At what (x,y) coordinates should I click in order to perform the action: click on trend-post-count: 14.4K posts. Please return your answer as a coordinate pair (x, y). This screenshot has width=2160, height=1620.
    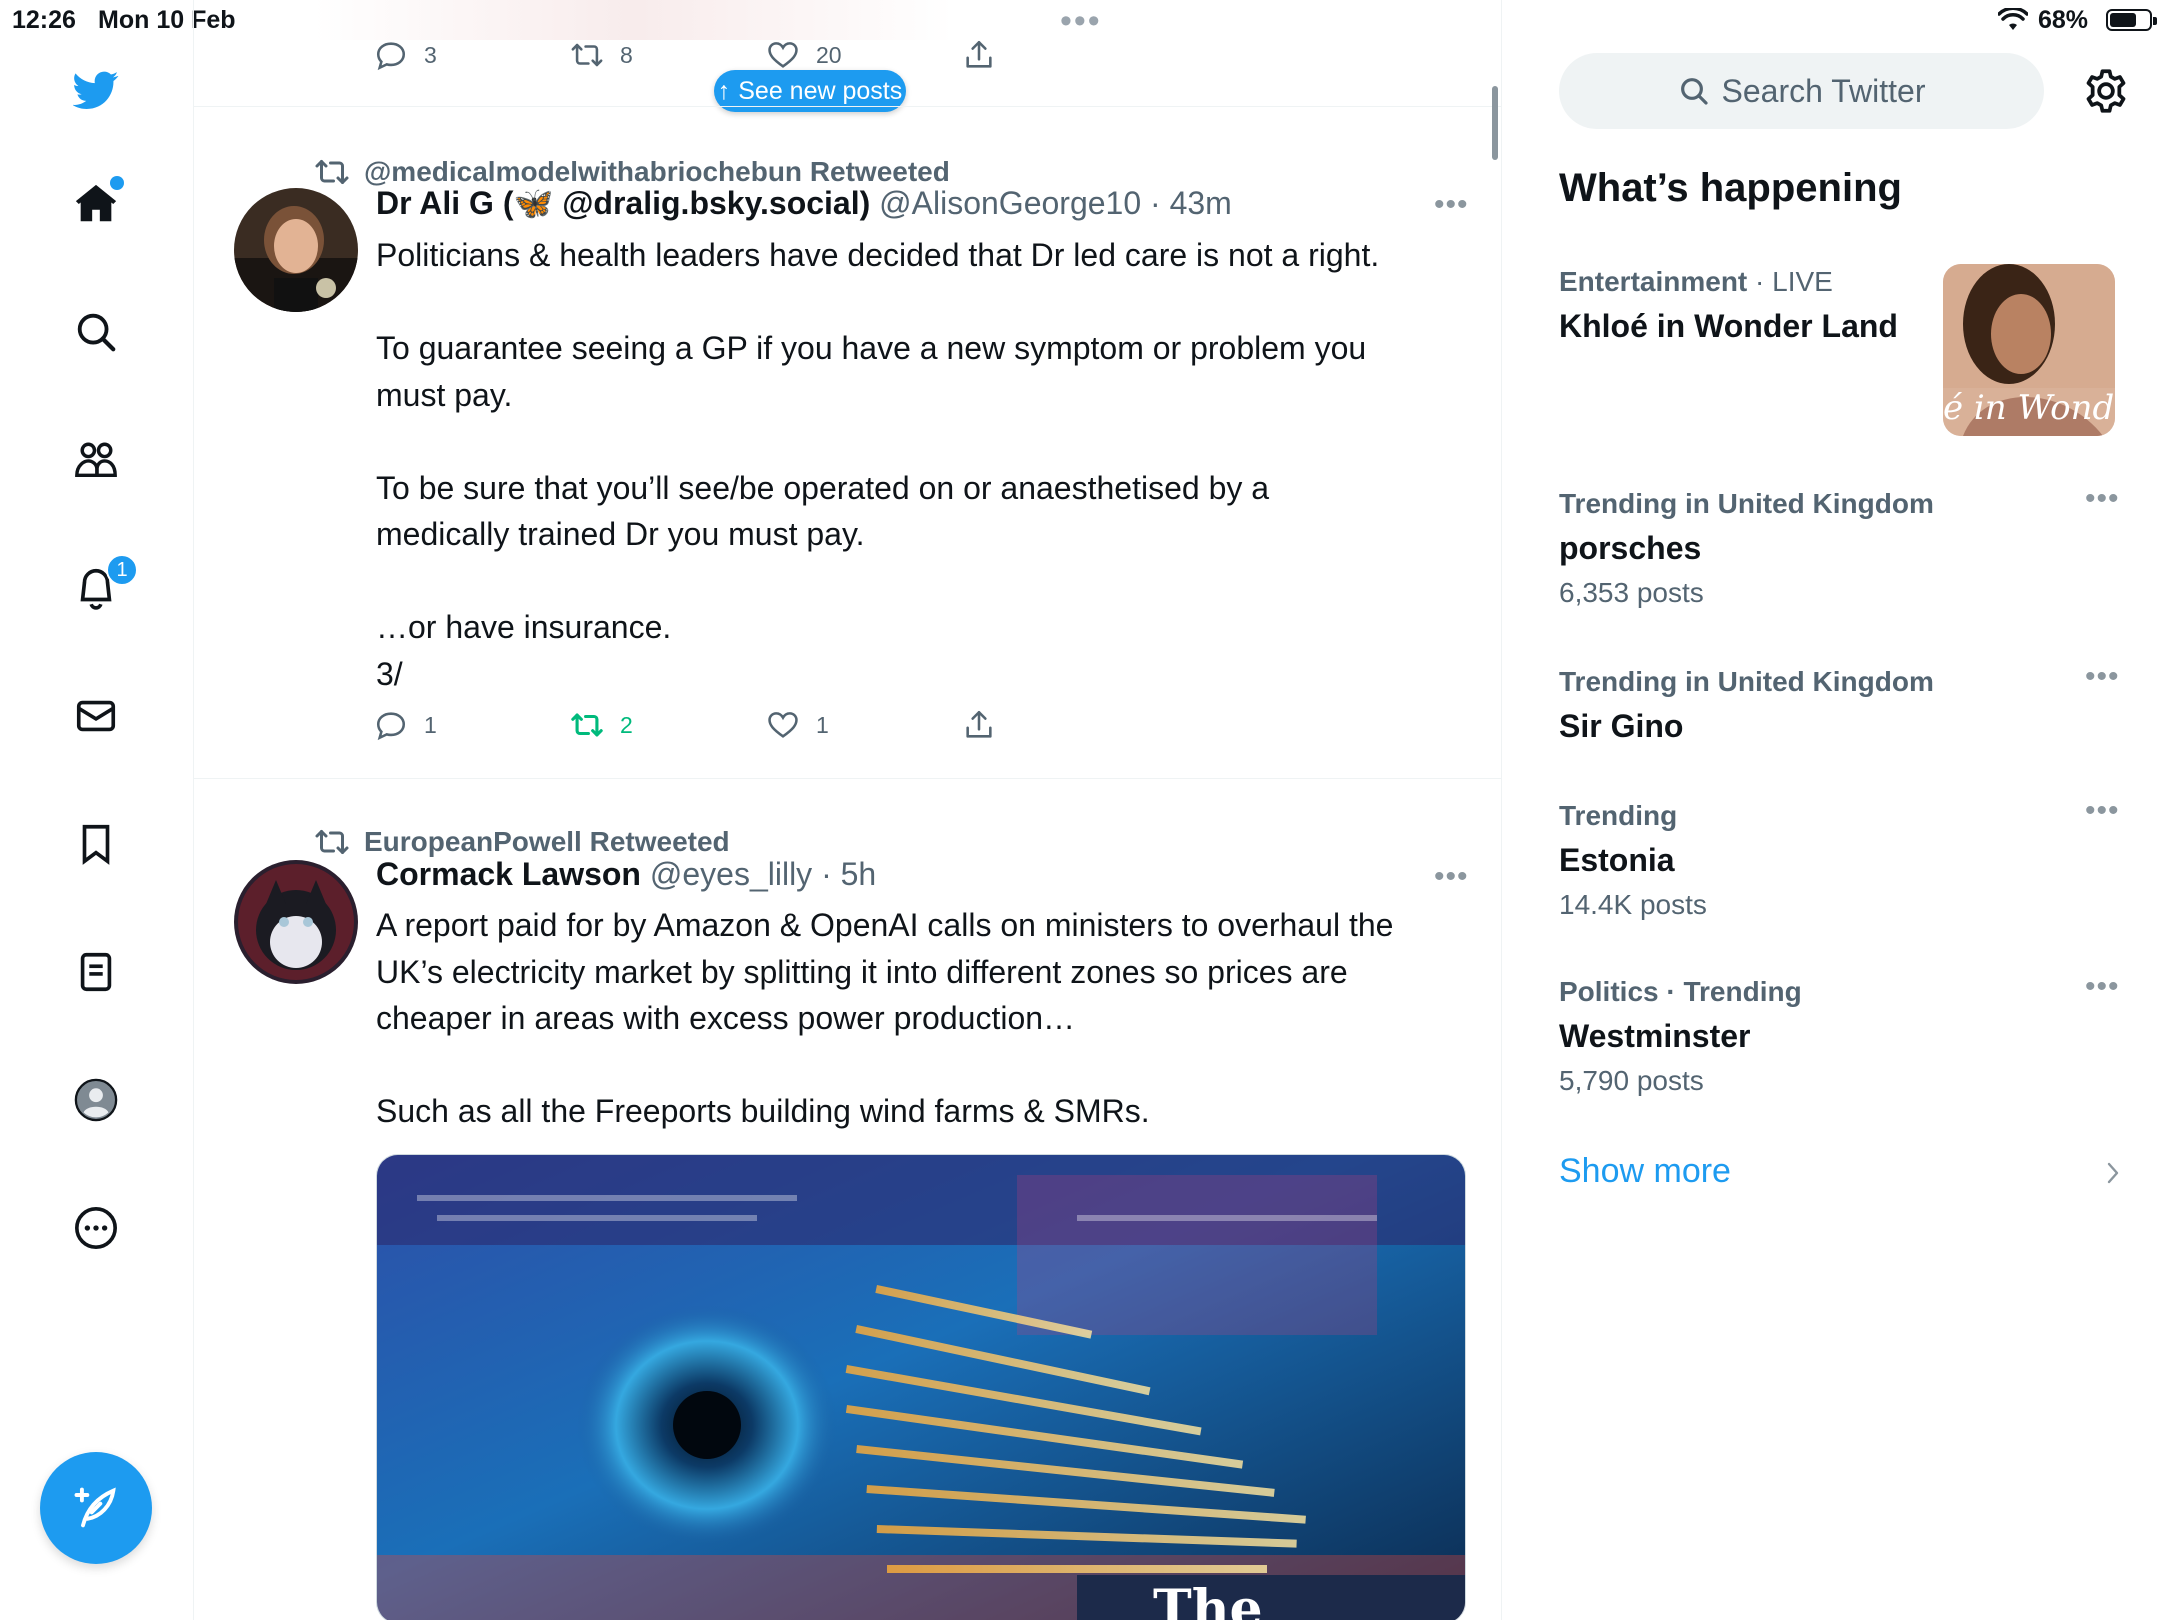
    Looking at the image, I should click on (1633, 904).